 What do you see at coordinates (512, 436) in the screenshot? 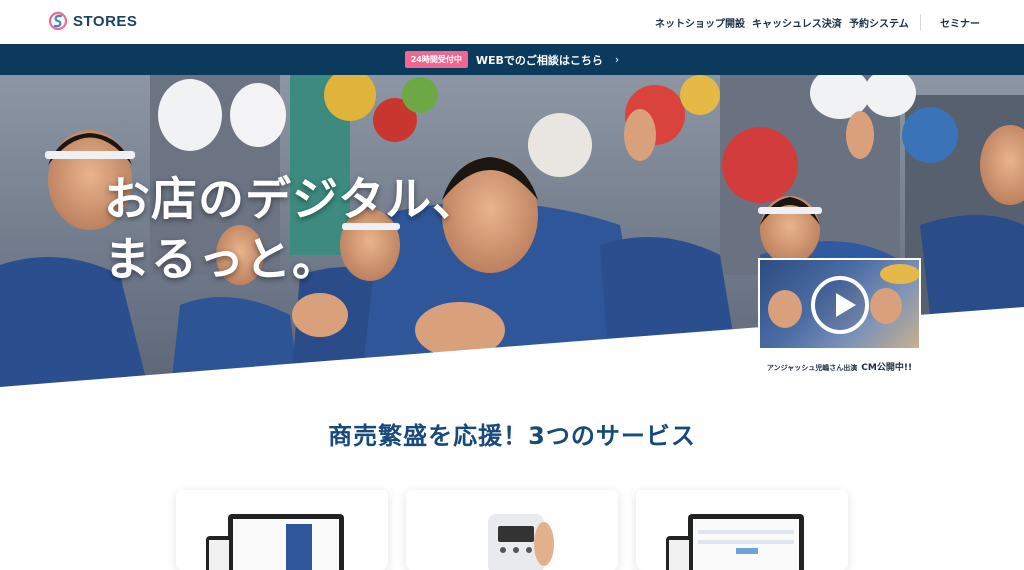
I see `services-section-title: 商売繁盛を応援！3つのサービス` at bounding box center [512, 436].